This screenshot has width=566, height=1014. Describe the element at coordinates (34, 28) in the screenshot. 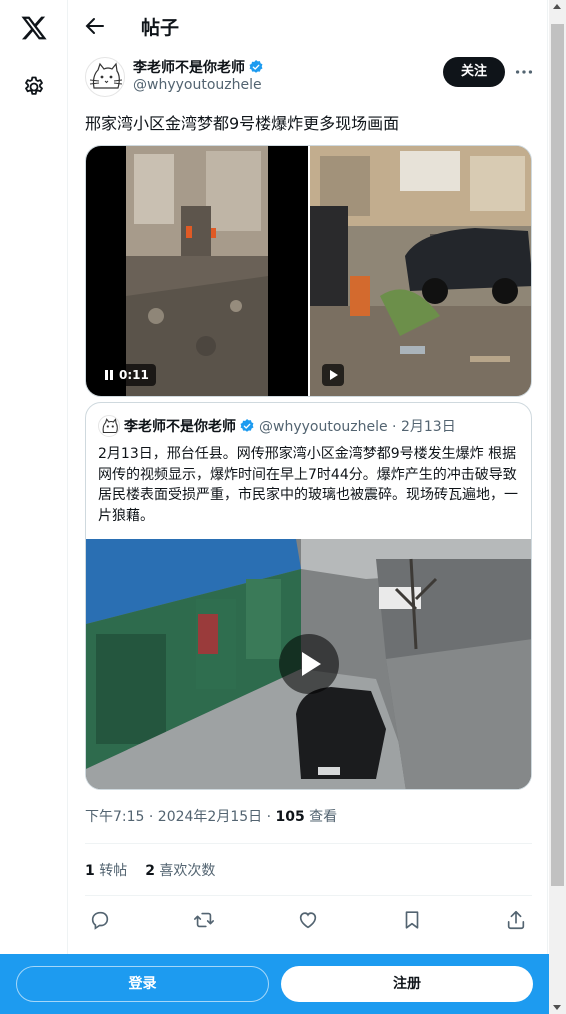

I see `x-logo-icon` at that location.